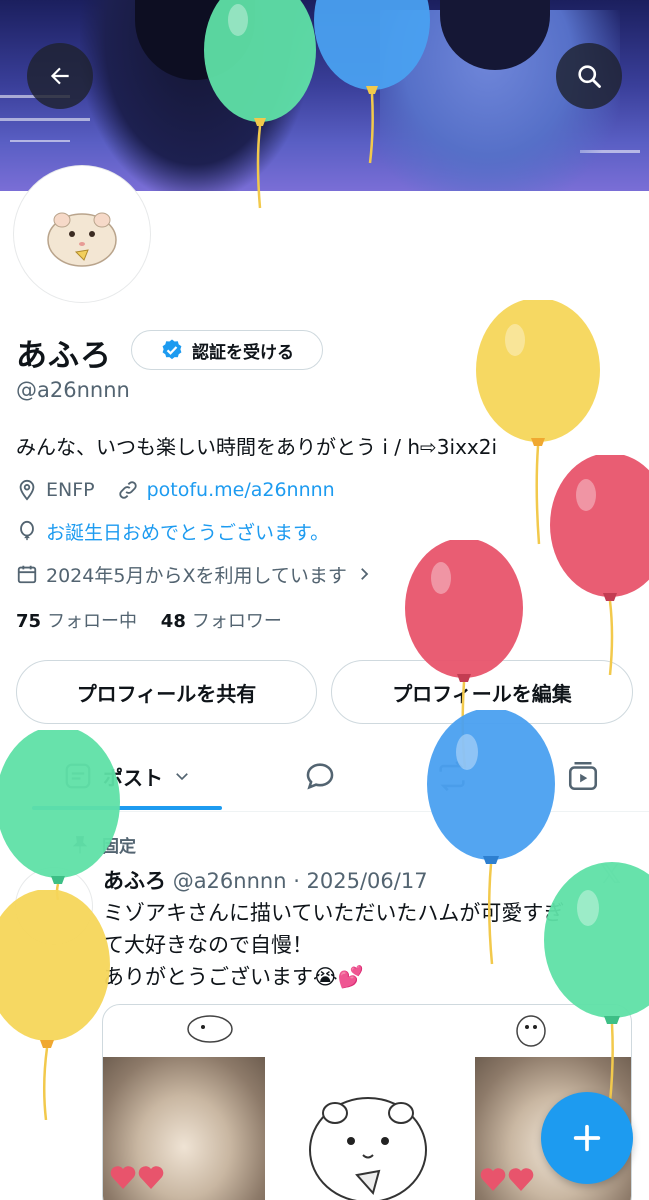 The image size is (649, 1200). Describe the element at coordinates (365, 574) in the screenshot. I see `chevron-right-icon` at that location.